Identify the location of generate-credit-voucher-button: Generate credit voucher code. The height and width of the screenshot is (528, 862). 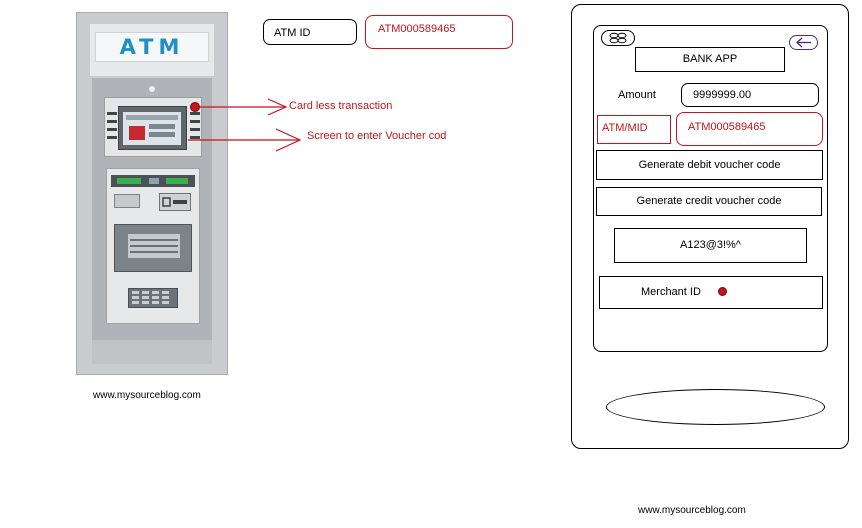
(709, 201).